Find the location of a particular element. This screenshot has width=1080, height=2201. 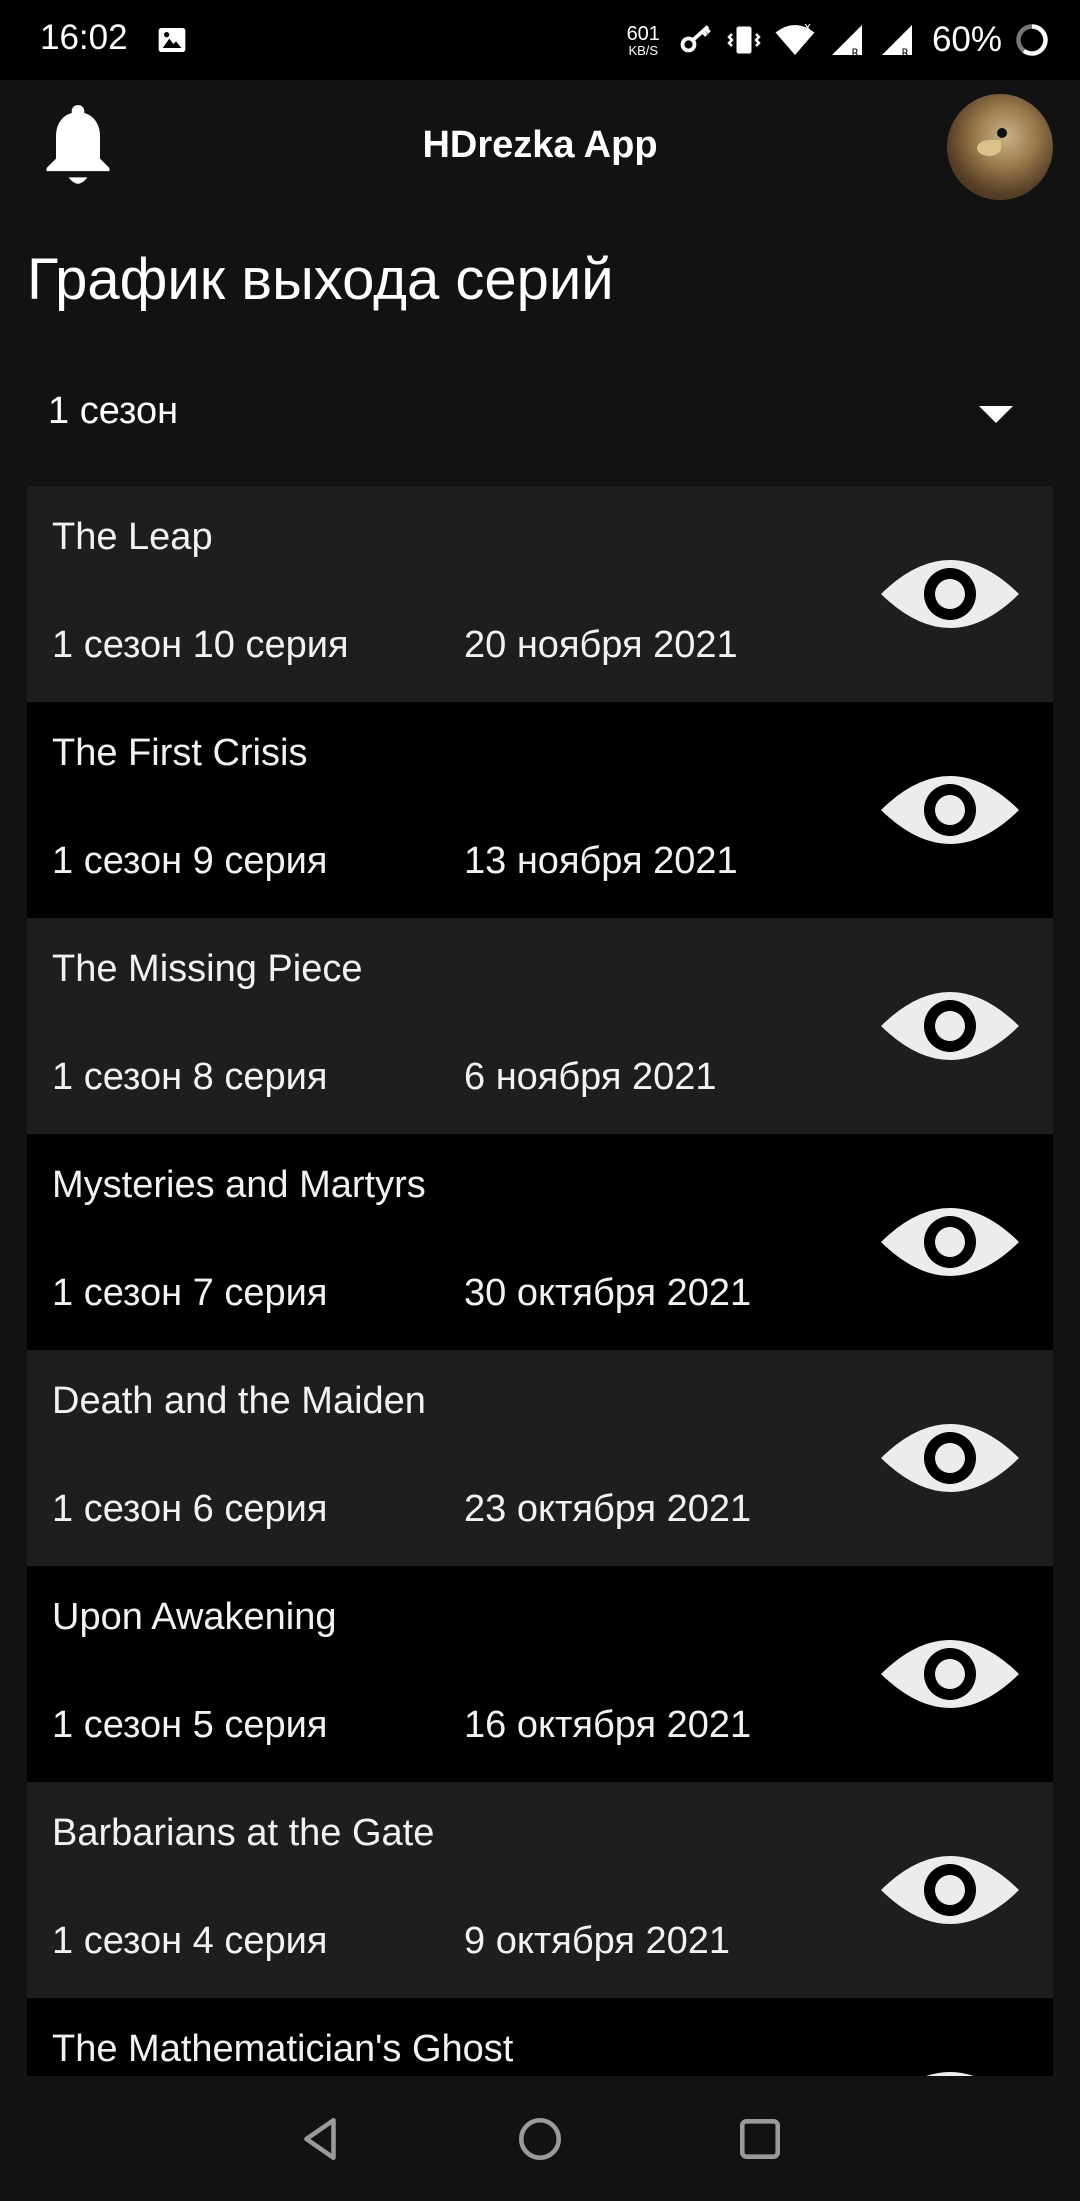

episode-title: The Missing Piece is located at coordinates (207, 969).